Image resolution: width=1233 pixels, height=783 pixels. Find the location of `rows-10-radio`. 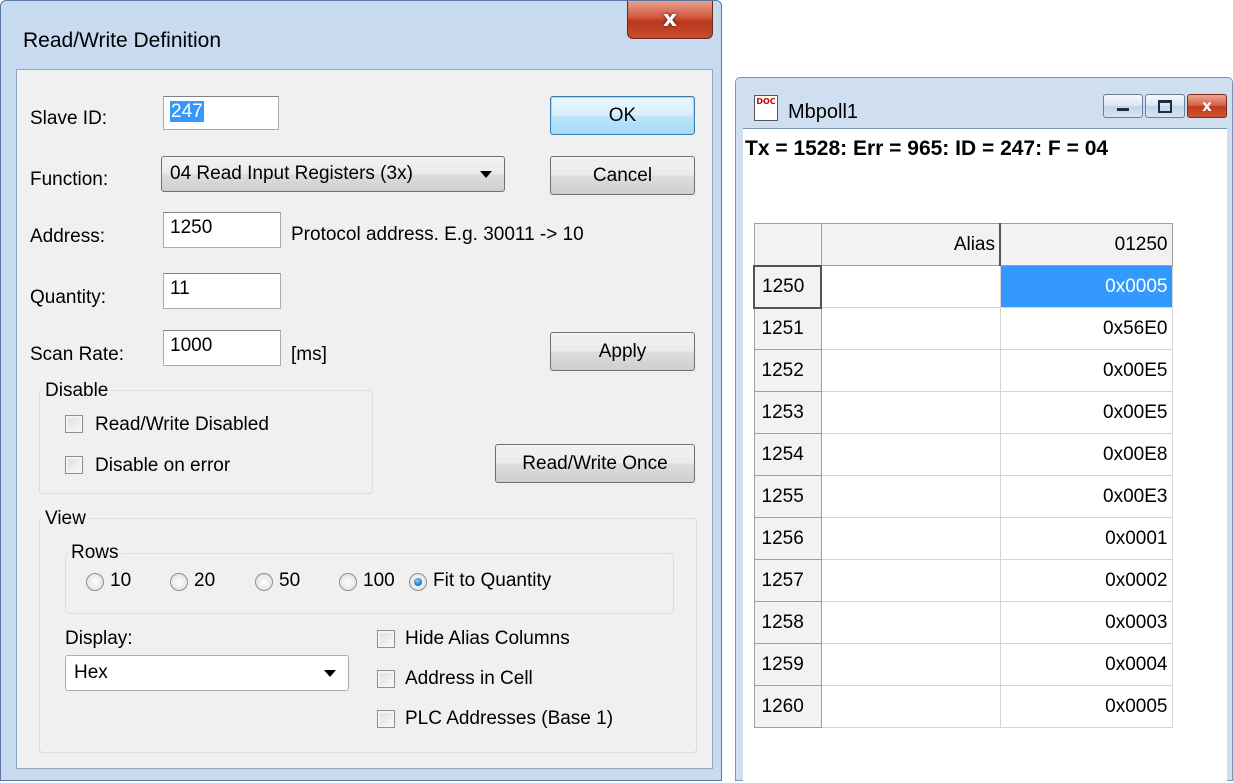

rows-10-radio is located at coordinates (95, 582).